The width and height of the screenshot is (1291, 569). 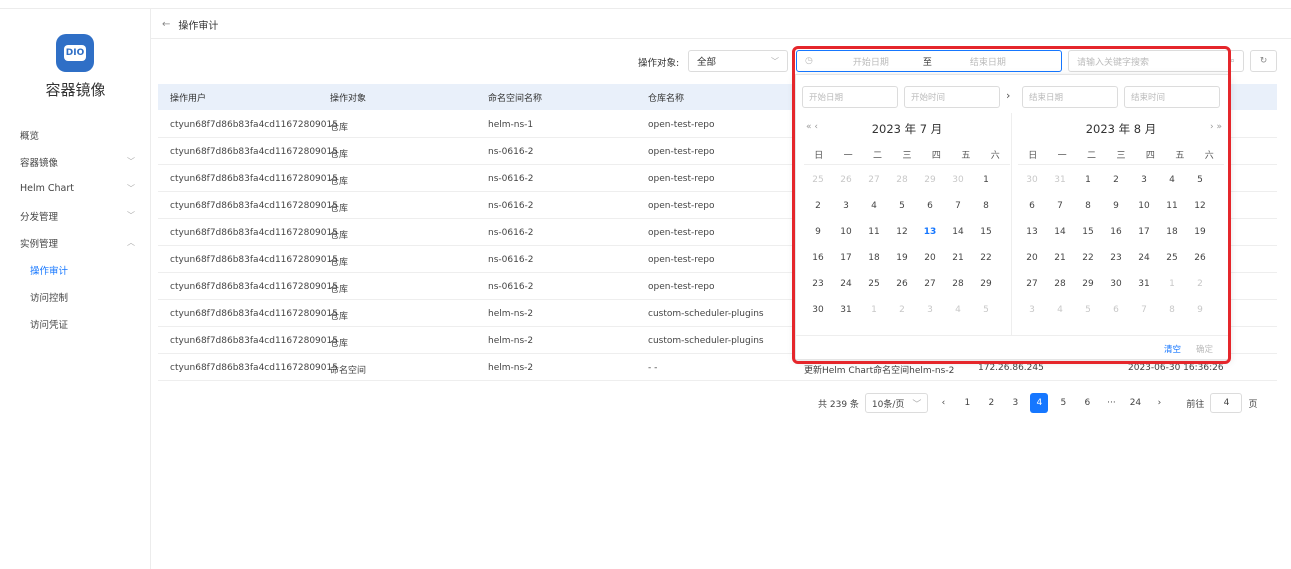 I want to click on clear-button: 清空, so click(x=1172, y=349).